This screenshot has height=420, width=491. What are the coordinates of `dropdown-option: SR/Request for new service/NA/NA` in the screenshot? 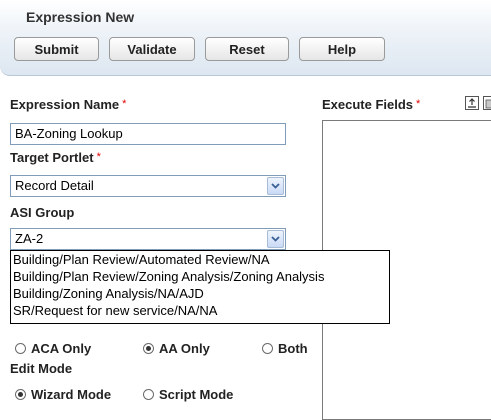 It's located at (200, 310).